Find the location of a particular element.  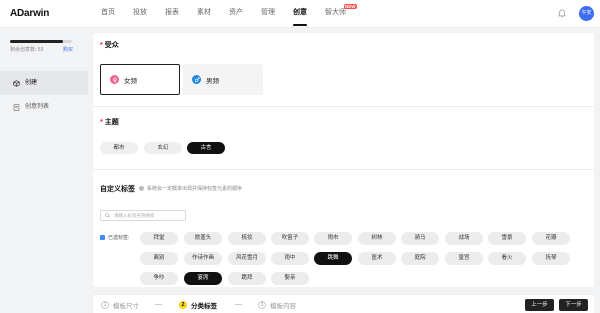

tag-option: 看火 is located at coordinates (507, 258).